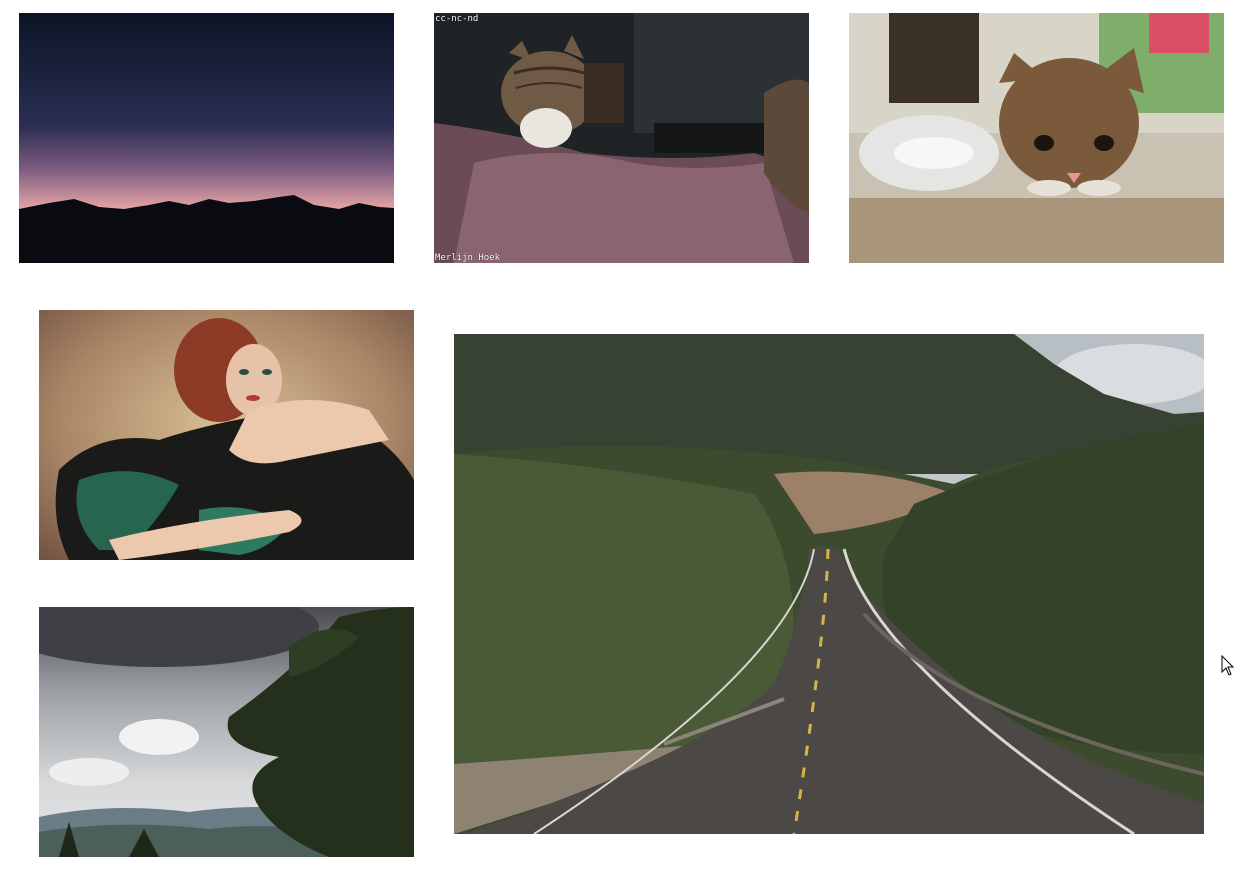 Image resolution: width=1241 pixels, height=871 pixels. I want to click on kitten-image, so click(1036, 138).